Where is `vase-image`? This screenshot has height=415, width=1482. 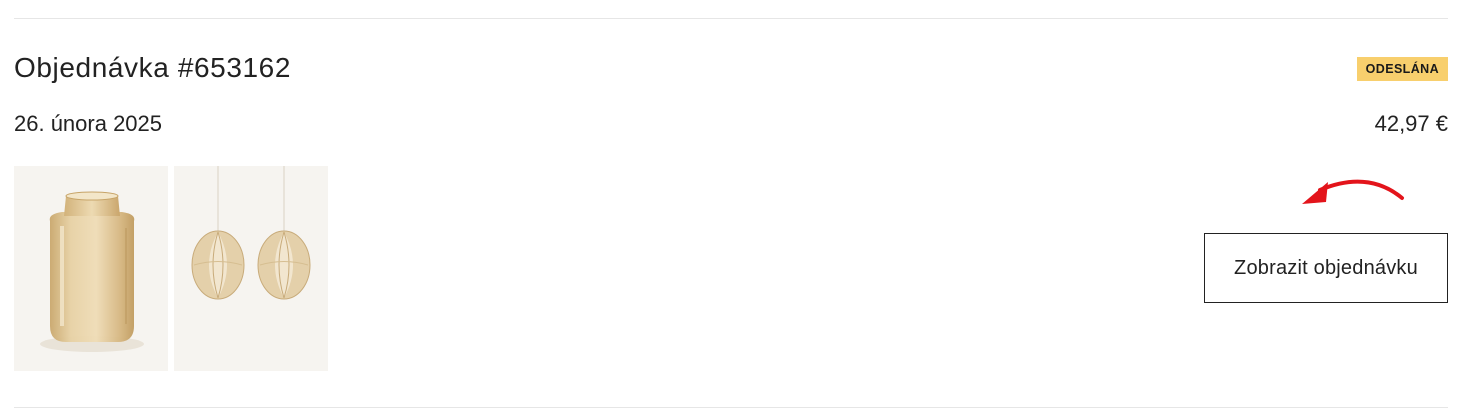 vase-image is located at coordinates (92, 271).